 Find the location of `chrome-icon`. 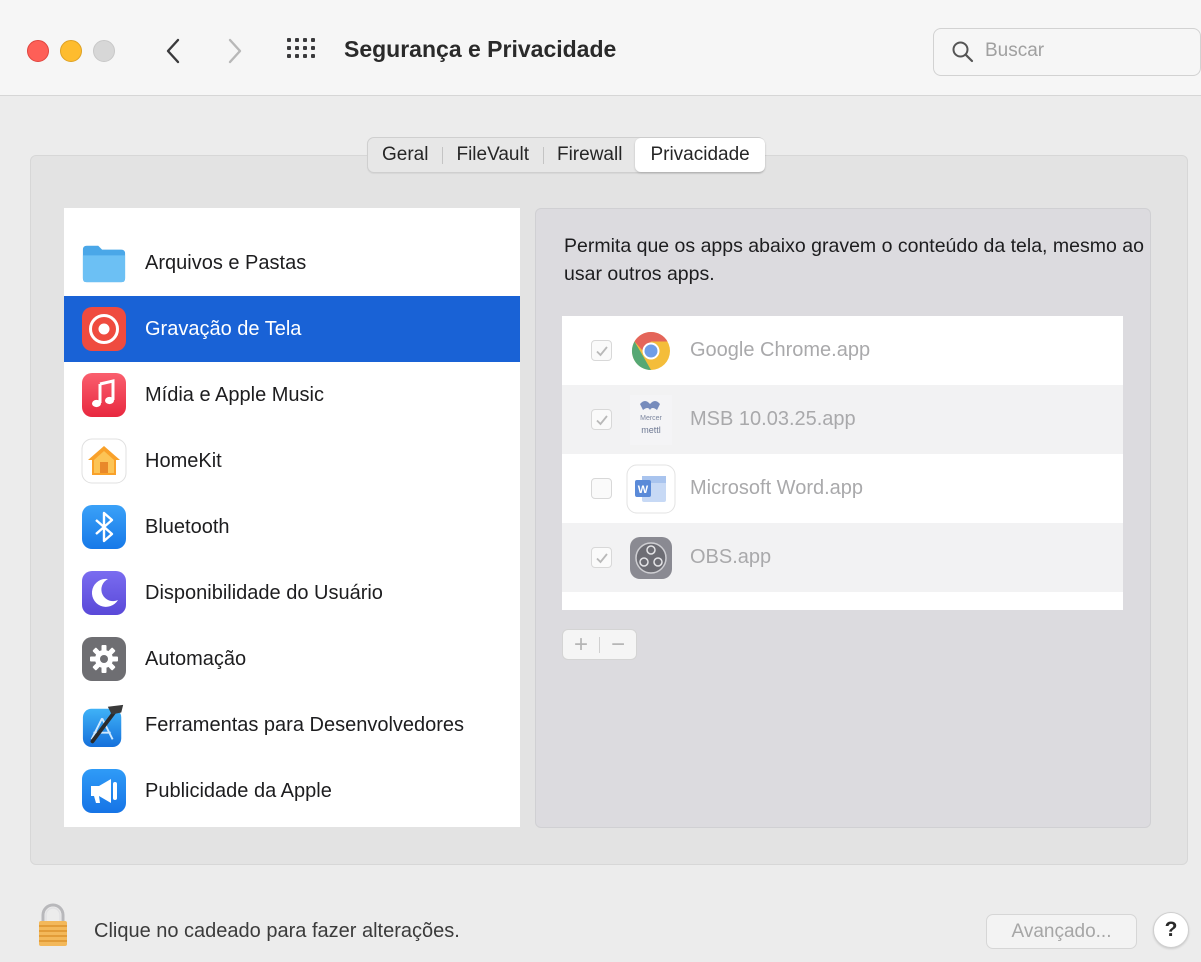

chrome-icon is located at coordinates (651, 351).